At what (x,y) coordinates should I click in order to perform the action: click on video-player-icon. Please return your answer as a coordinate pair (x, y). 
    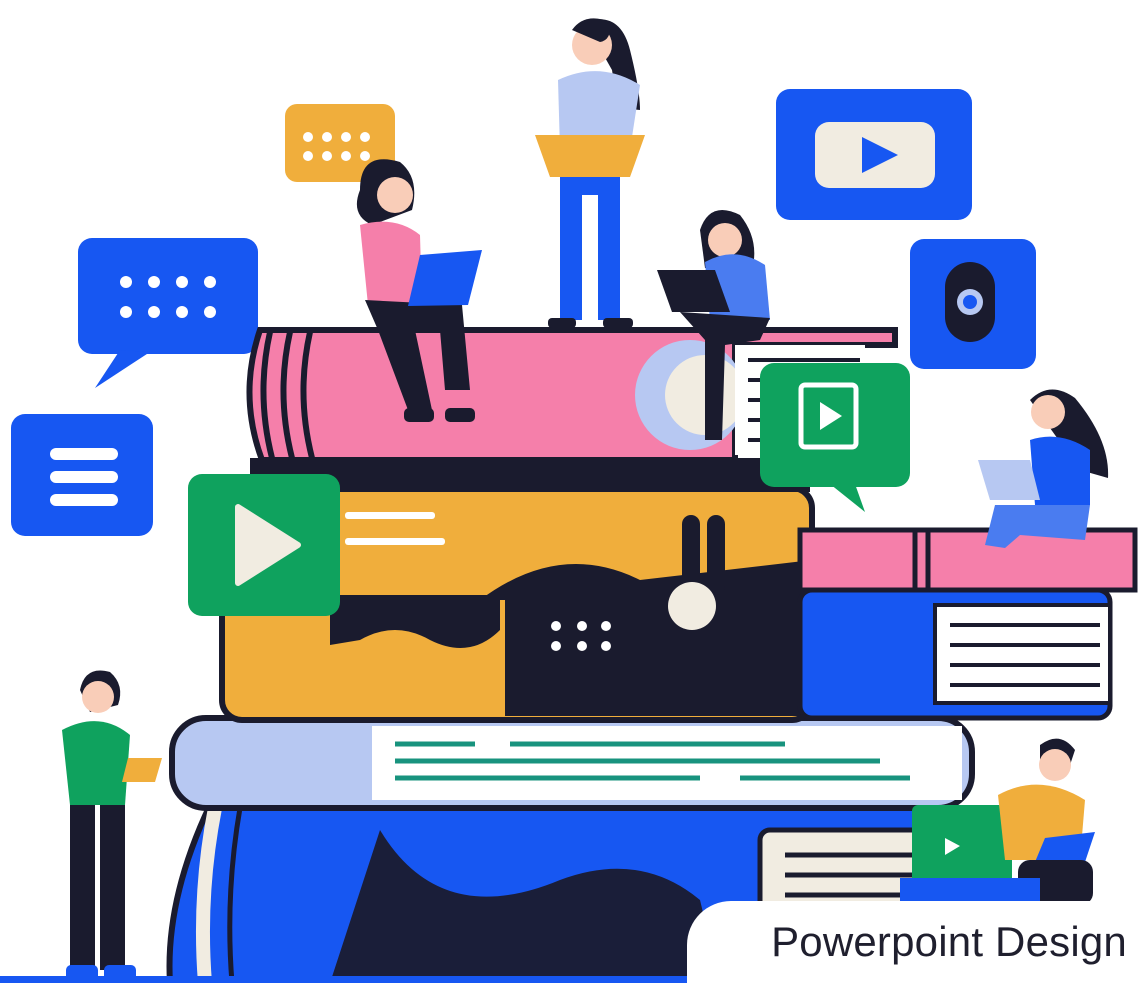
    Looking at the image, I should click on (874, 154).